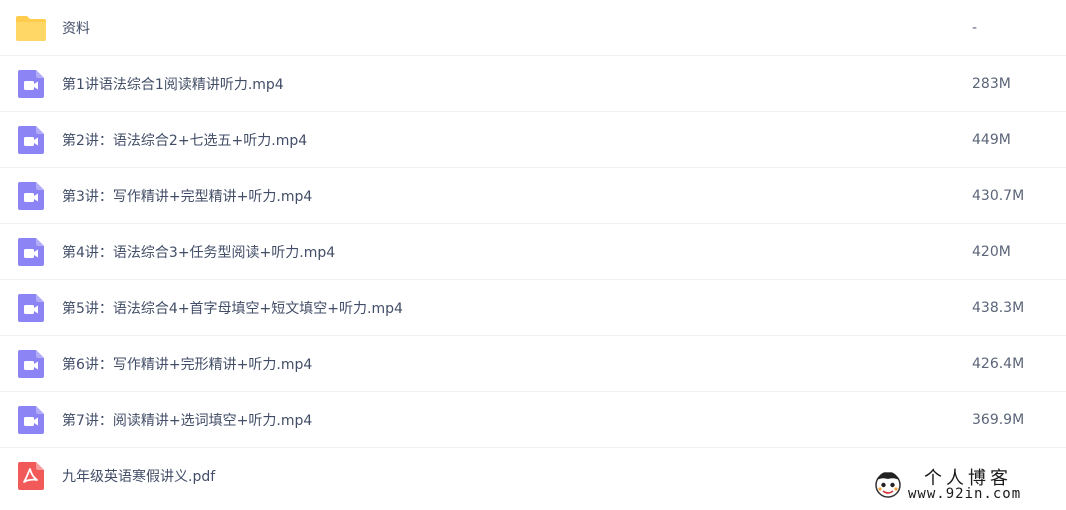 The image size is (1066, 510). Describe the element at coordinates (138, 476) in the screenshot. I see `file-name: 九年级英语寒假讲义.pdf` at that location.